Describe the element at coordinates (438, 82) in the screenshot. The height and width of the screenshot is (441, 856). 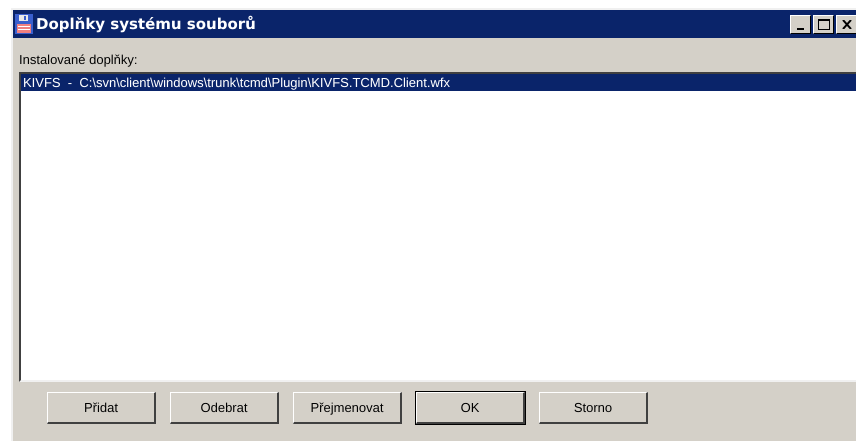
I see `plugin-list-item: KIVFS - C:\svn\client\windows\trunk\tcmd\Plugin\KIVFS.TCMD.Client.wfx` at that location.